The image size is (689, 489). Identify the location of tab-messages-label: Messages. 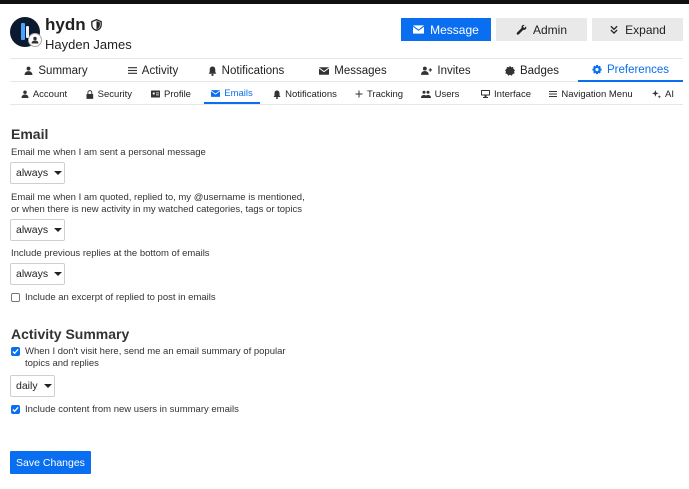
(360, 70).